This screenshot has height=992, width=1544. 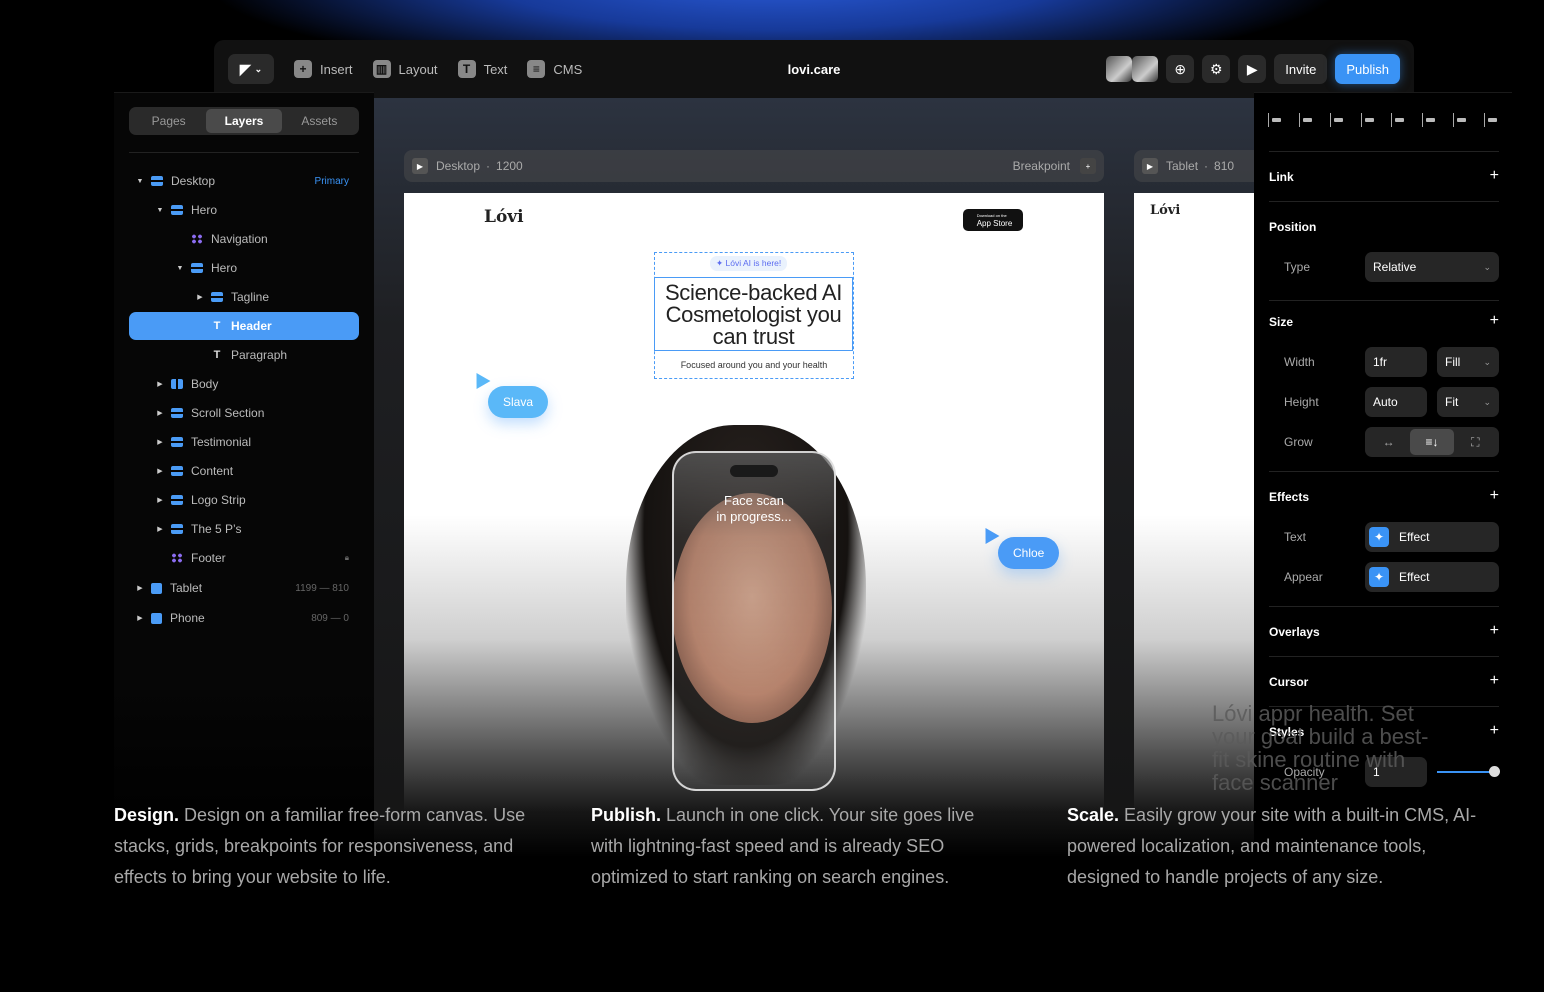 What do you see at coordinates (244, 529) in the screenshot?
I see `layer-item: ▶ The 5 P’s` at bounding box center [244, 529].